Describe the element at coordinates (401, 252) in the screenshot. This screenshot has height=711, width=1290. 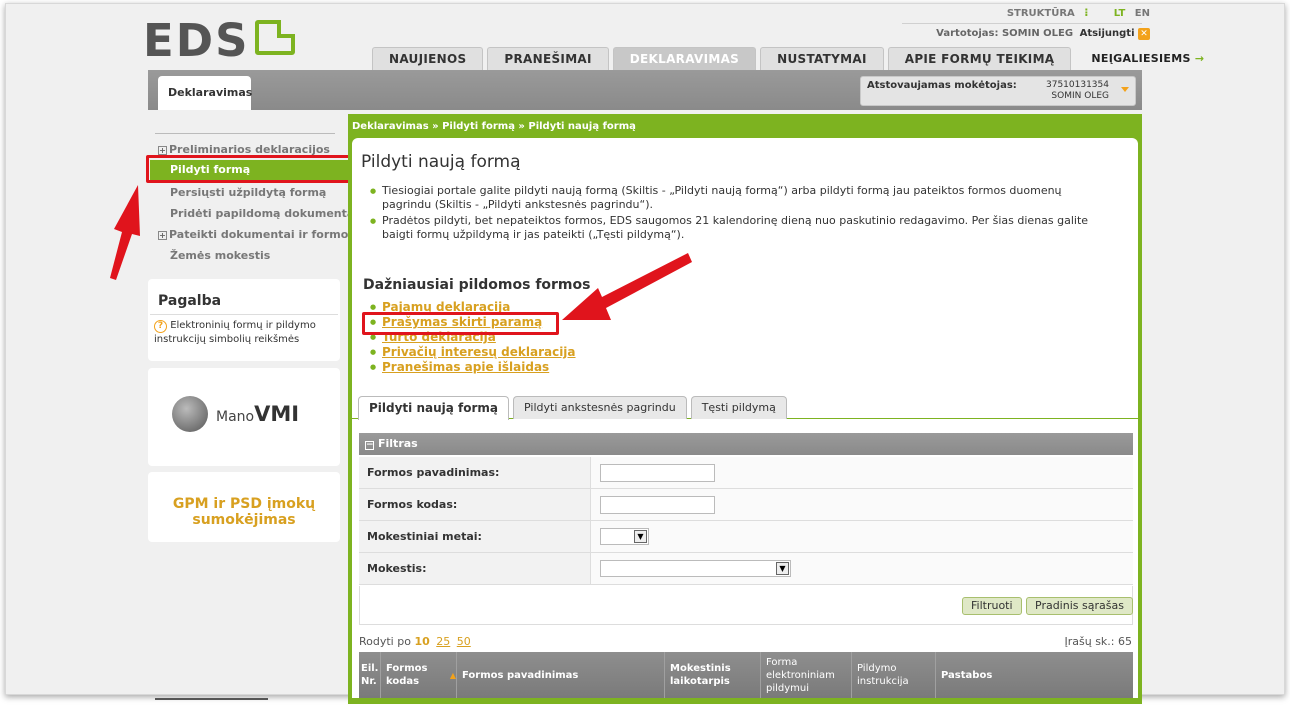
I see `annotation-arrows` at that location.